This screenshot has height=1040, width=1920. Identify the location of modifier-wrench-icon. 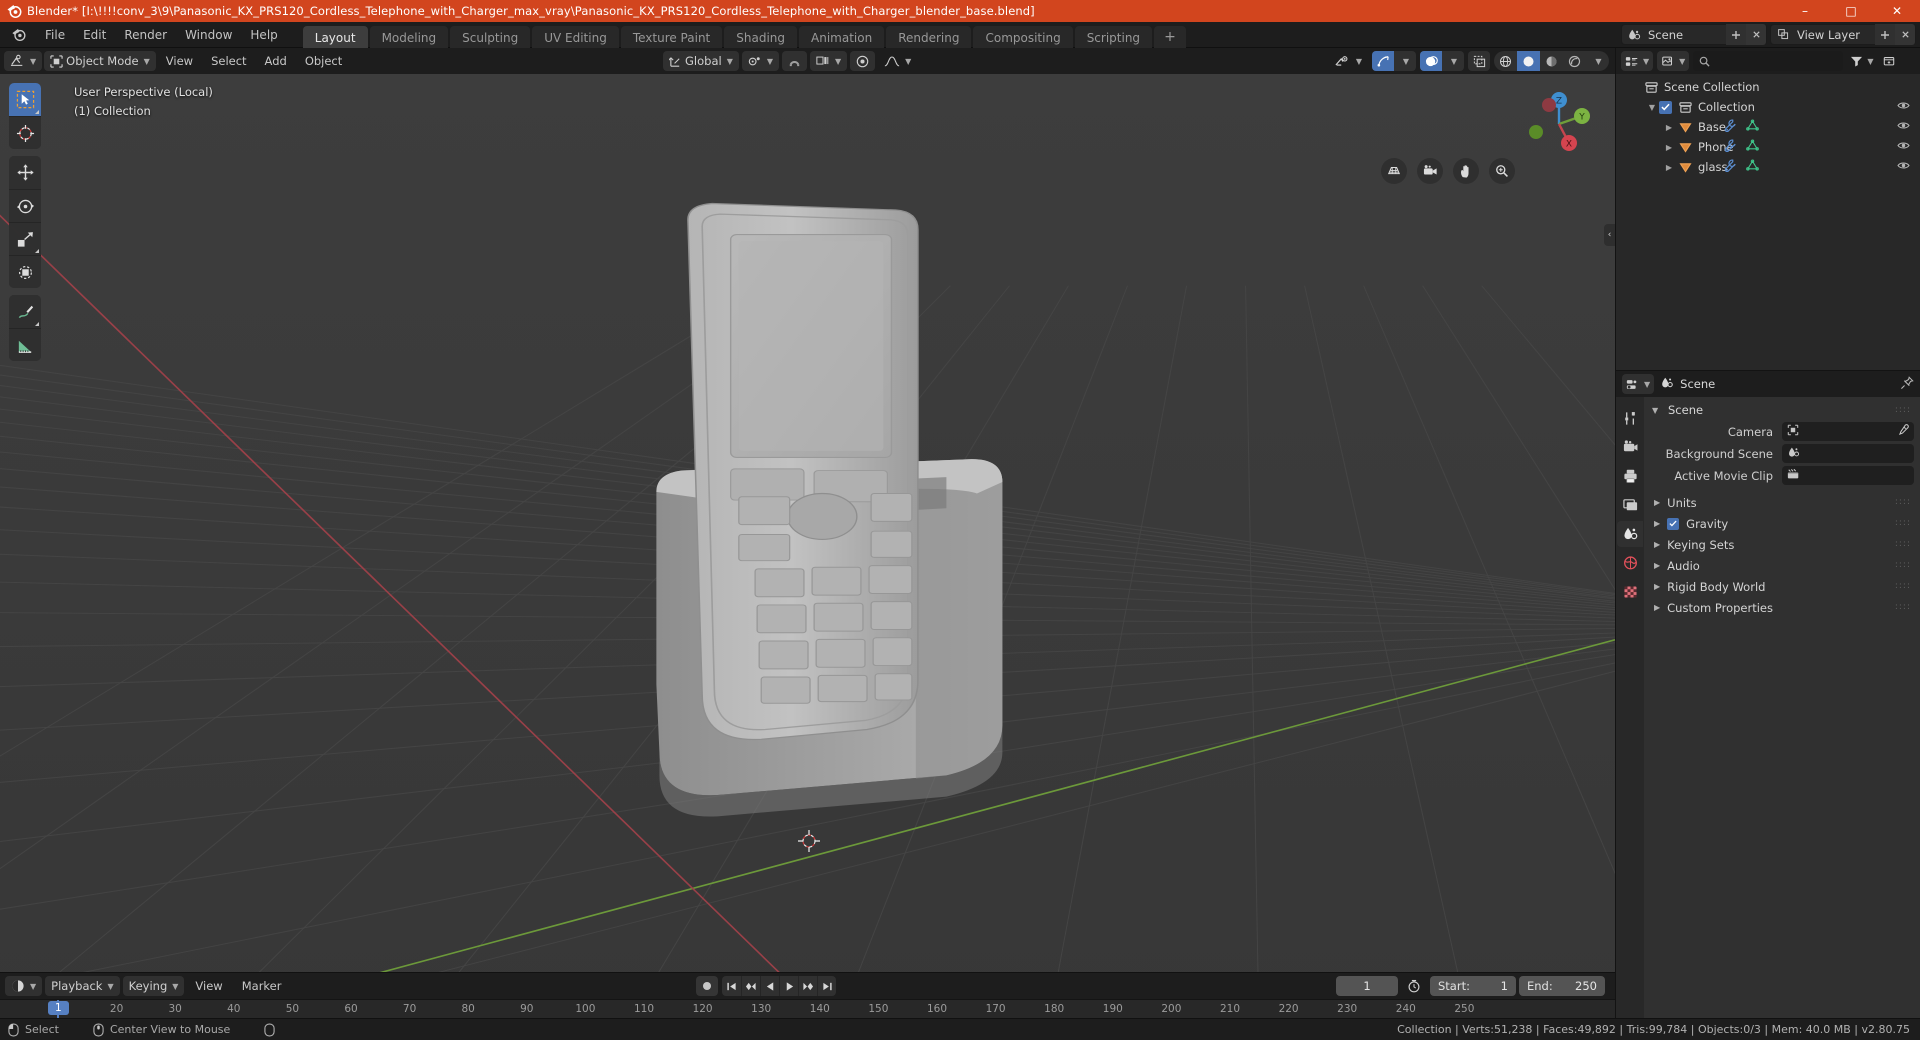
(1730, 147).